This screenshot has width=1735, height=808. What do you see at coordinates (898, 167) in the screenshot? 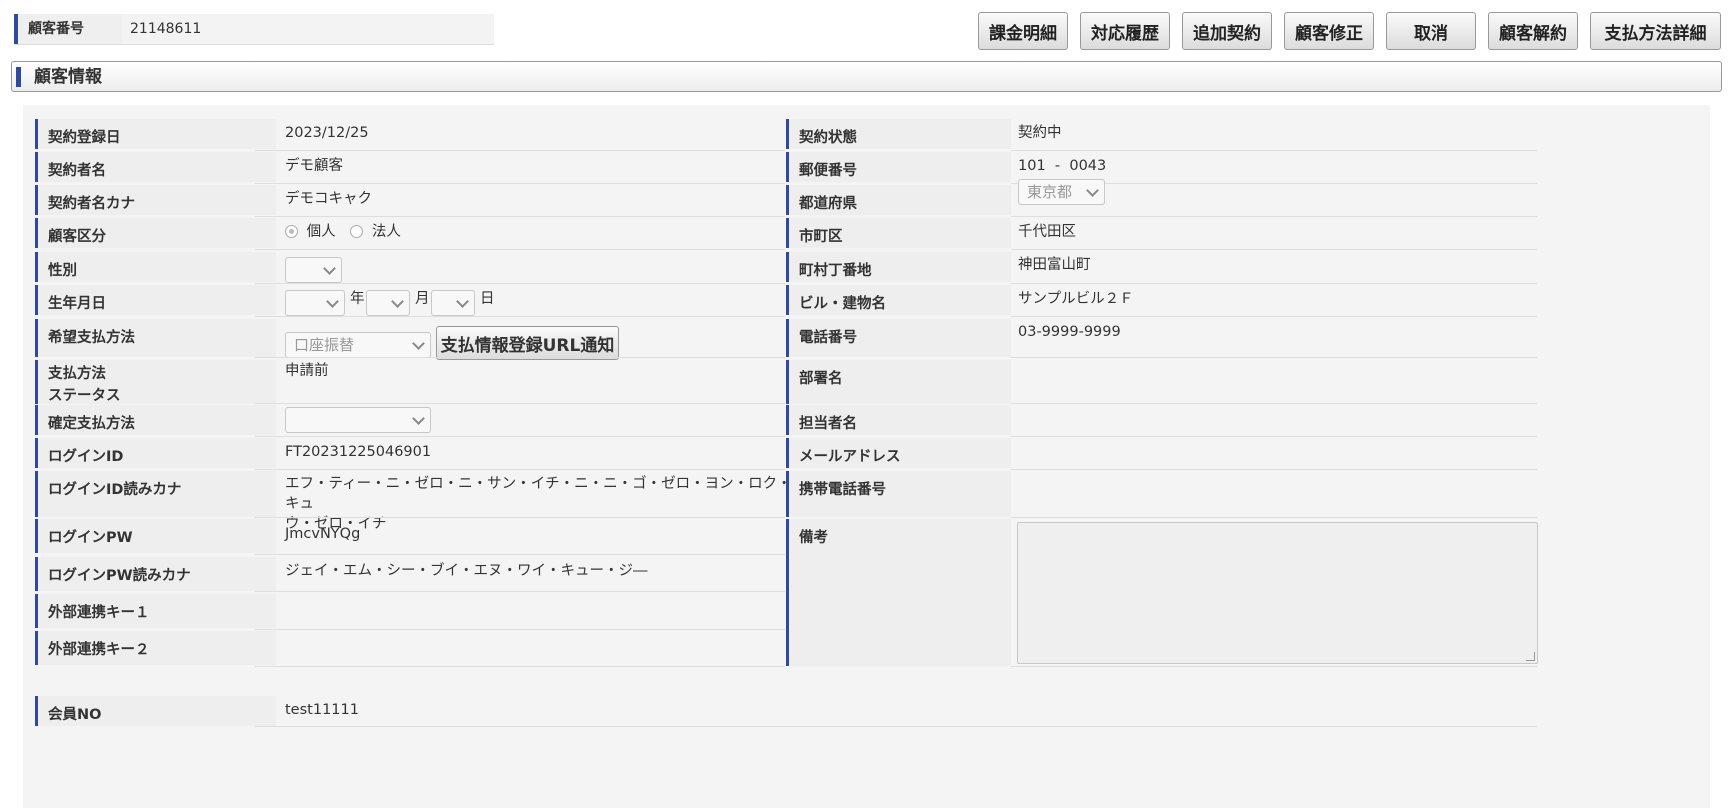
I see `postal-label: 郵便番号` at bounding box center [898, 167].